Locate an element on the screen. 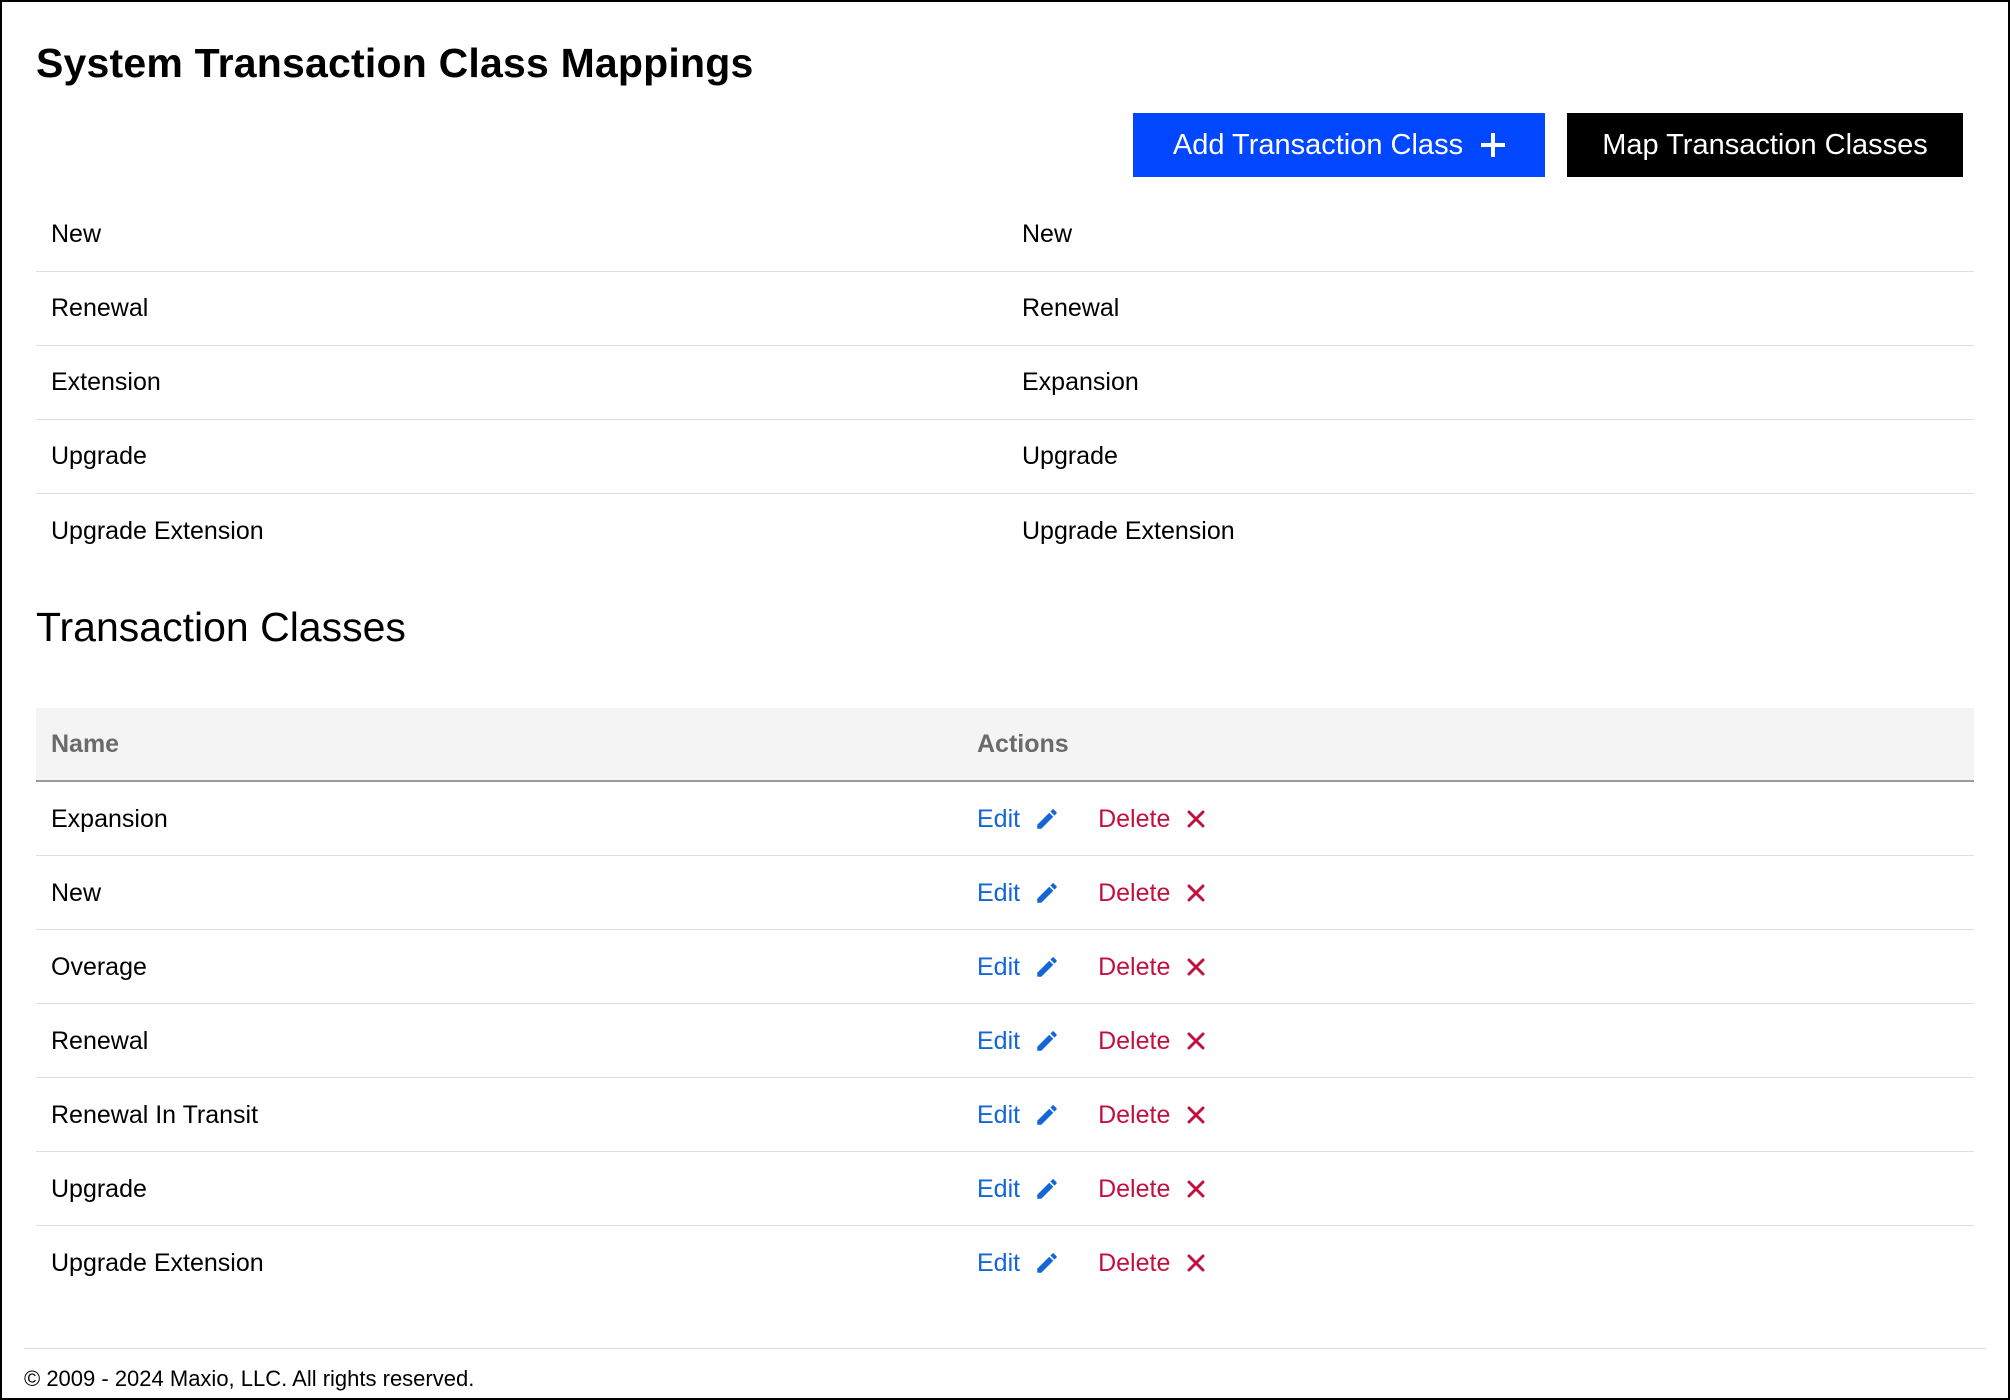 The height and width of the screenshot is (1400, 2010). transaction-class-name: Renewal In Transit is located at coordinates (155, 1115).